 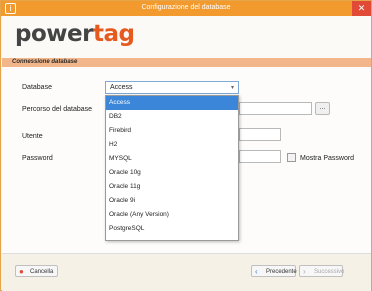 What do you see at coordinates (45, 62) in the screenshot?
I see `section-title: Connessione database` at bounding box center [45, 62].